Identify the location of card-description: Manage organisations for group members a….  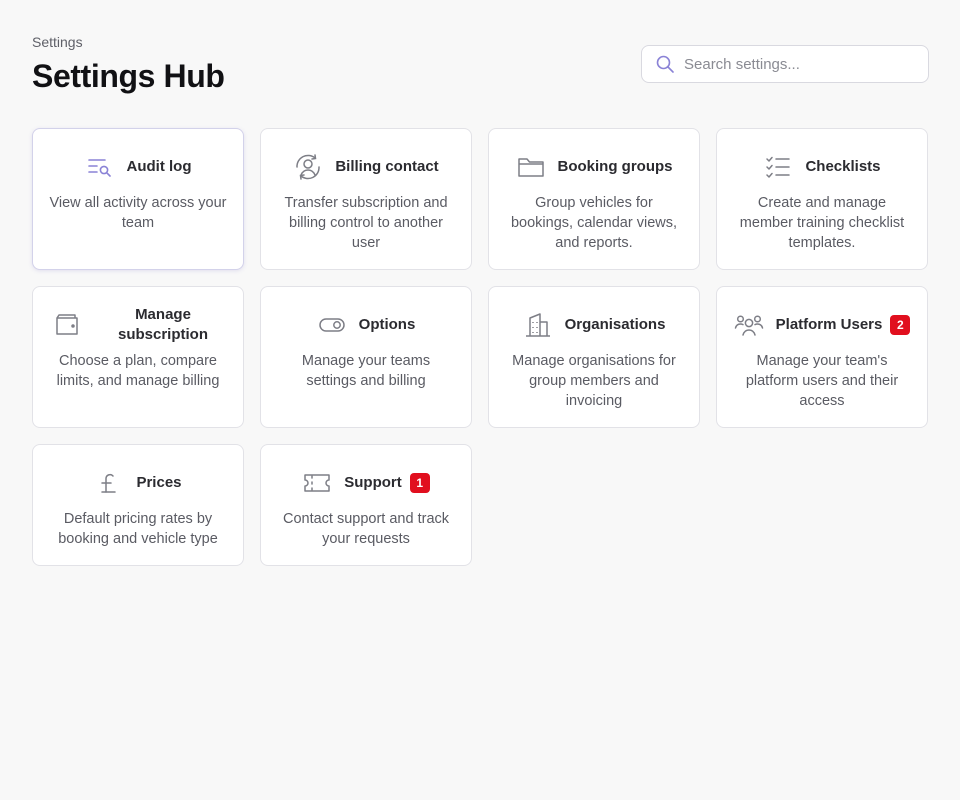
(594, 381).